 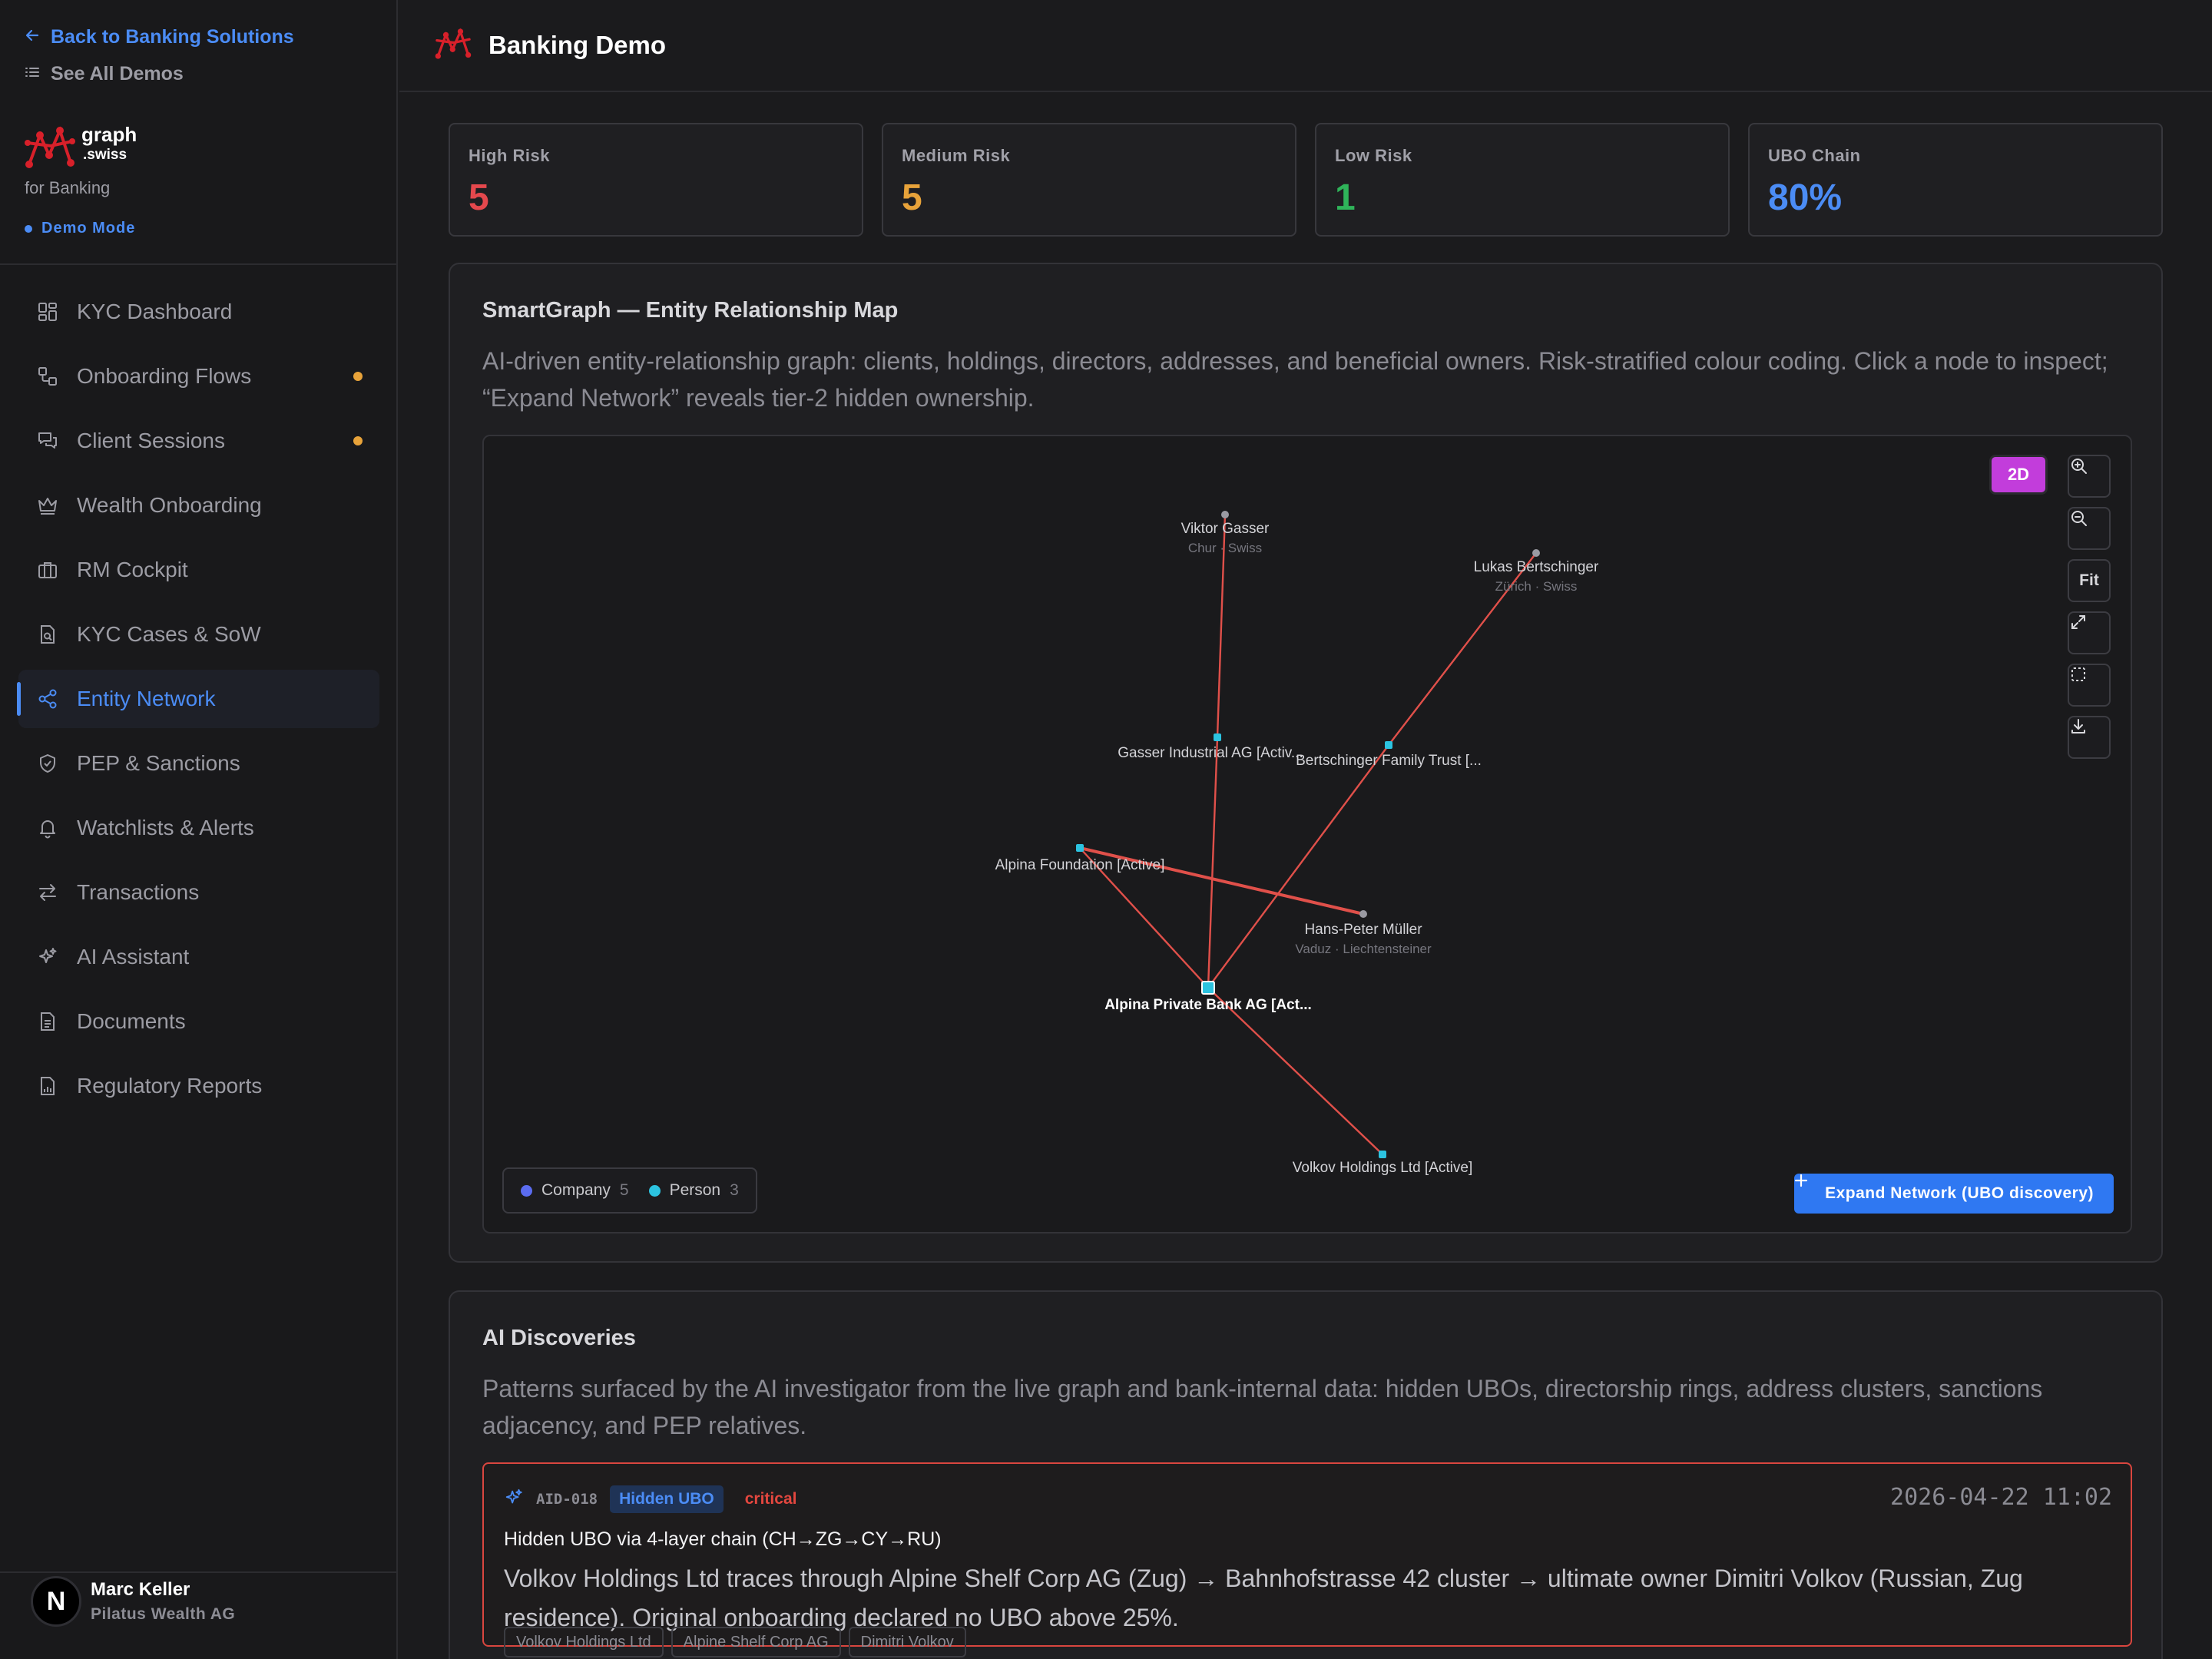 I want to click on sidebar-item-kyc-dashboard: KYC Dashboard, so click(x=198, y=312).